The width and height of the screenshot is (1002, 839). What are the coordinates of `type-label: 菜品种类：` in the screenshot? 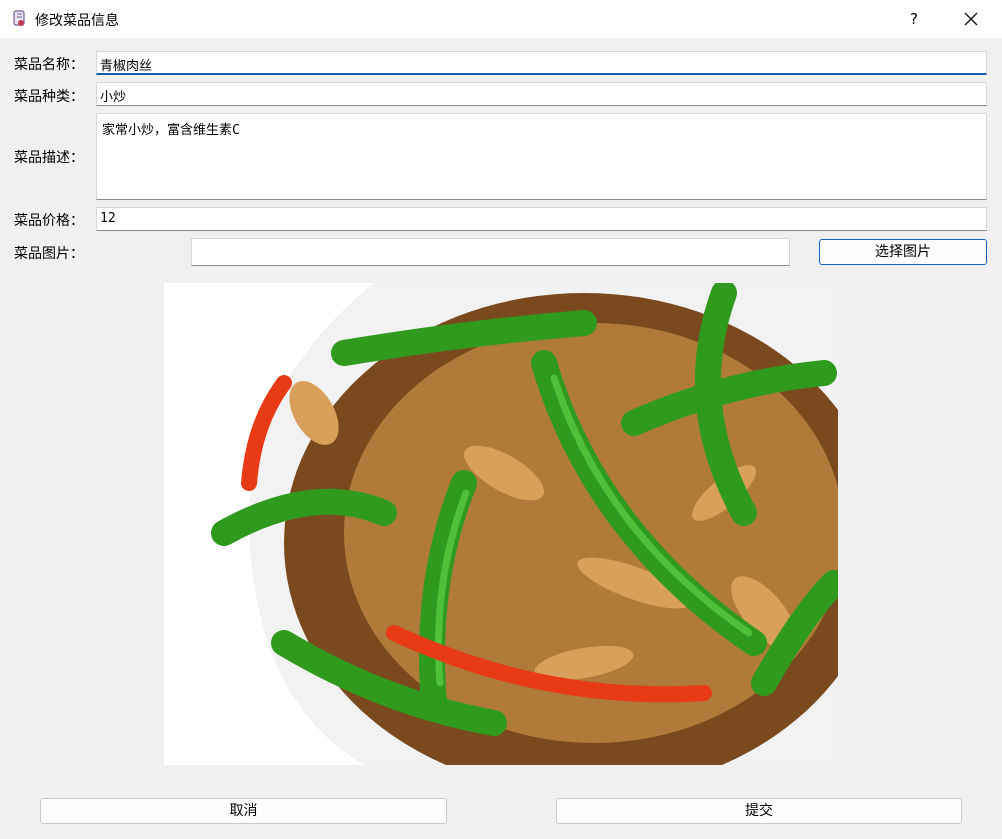 It's located at (49, 97).